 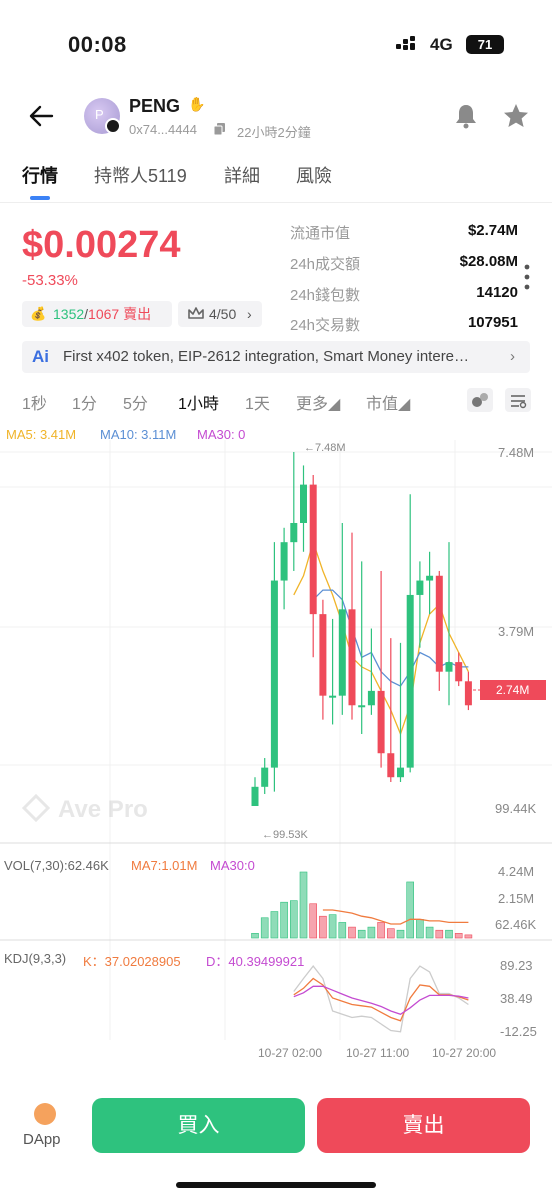 I want to click on vol-axis-mid: 2.15M, so click(x=516, y=898).